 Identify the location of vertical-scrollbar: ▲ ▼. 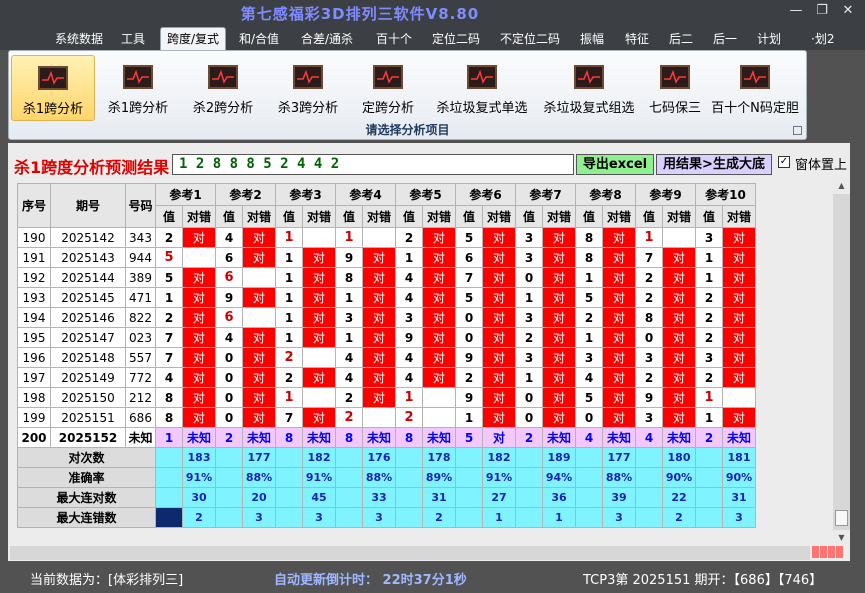
(841, 362).